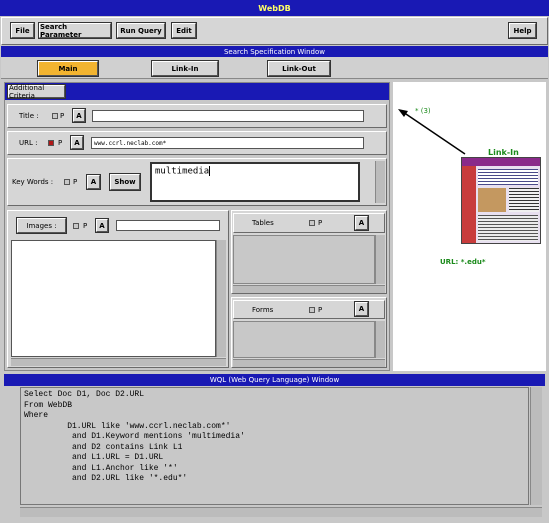 The image size is (549, 523). I want to click on images-p-checkbox, so click(76, 226).